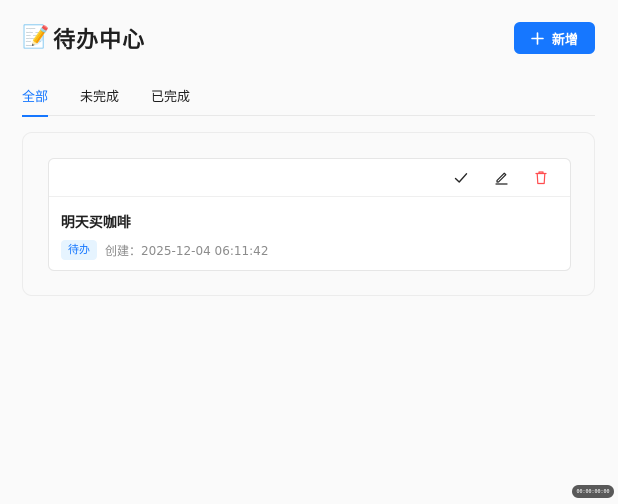 This screenshot has width=618, height=504. I want to click on plus-icon, so click(537, 38).